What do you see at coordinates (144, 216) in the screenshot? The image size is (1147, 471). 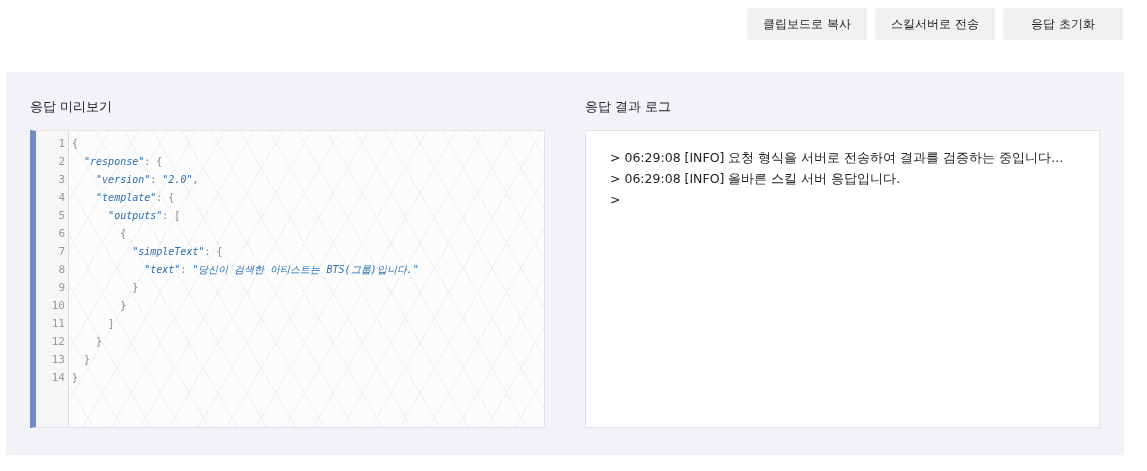 I see `code-line: "outputs": [` at bounding box center [144, 216].